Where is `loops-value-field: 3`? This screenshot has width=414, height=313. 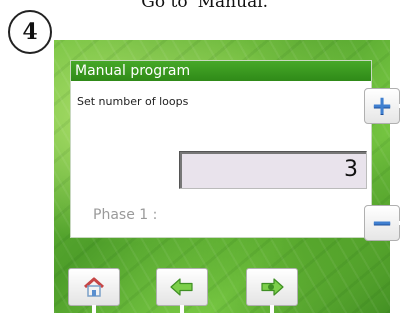 loops-value-field: 3 is located at coordinates (273, 170).